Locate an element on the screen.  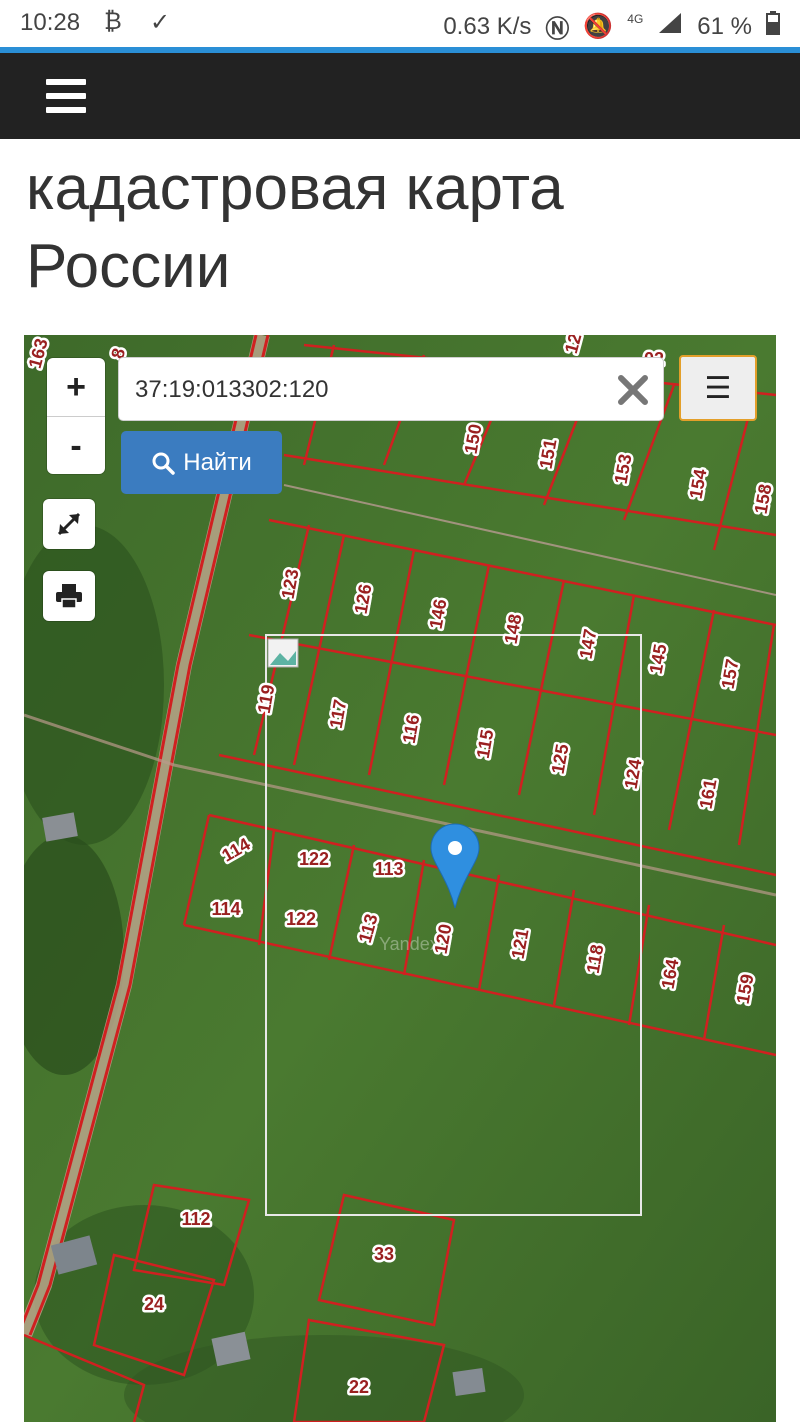
status-bar: 10:28 ₿ ✓ 0.63 K/s Ⓝ 🔕 4G 61 % is located at coordinates (400, 24).